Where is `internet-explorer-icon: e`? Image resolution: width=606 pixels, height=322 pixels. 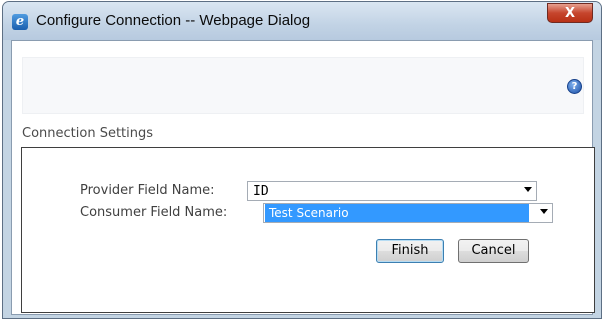 internet-explorer-icon: e is located at coordinates (20, 22).